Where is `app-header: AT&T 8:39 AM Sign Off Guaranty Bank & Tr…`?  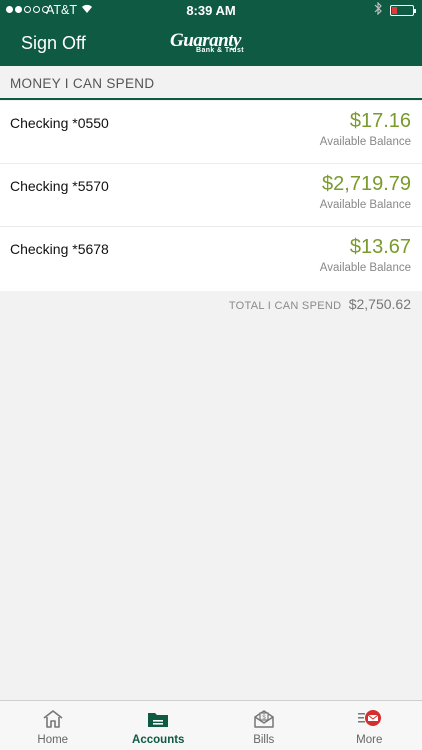 app-header: AT&T 8:39 AM Sign Off Guaranty Bank & Tr… is located at coordinates (211, 33).